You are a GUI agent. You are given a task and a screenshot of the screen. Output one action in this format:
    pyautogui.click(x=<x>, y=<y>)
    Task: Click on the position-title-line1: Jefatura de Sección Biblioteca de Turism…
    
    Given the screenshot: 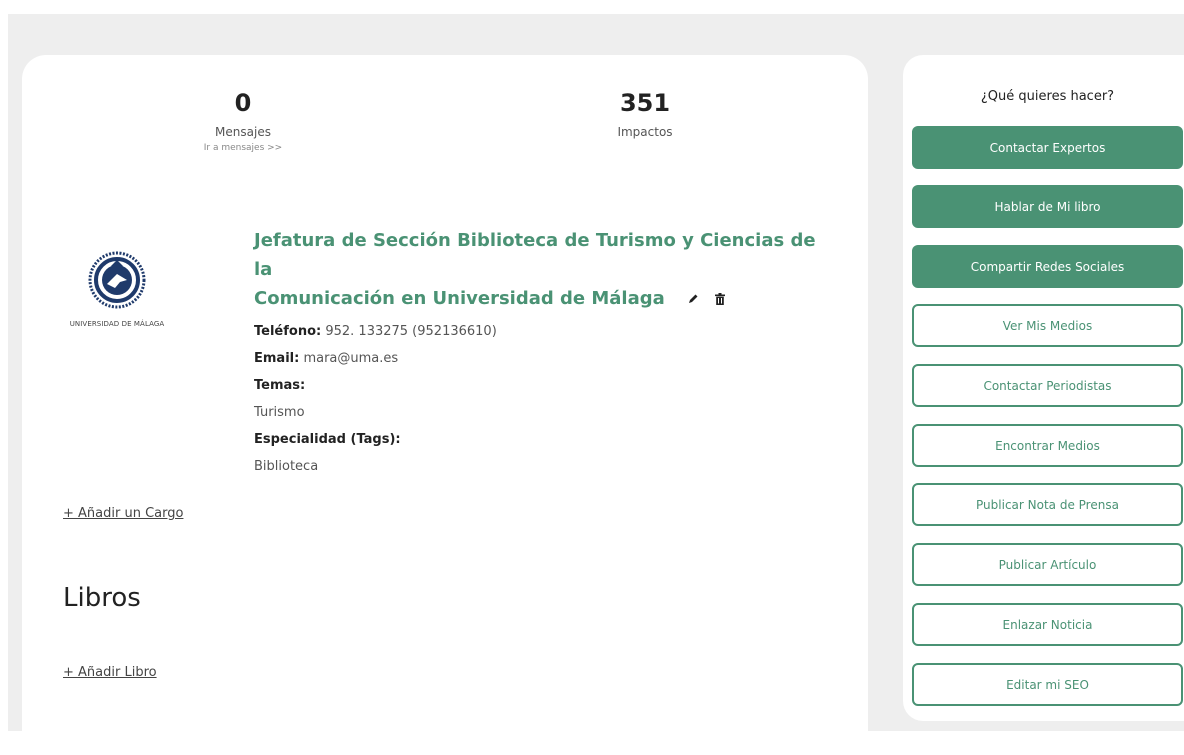 What is the action you would take?
    pyautogui.click(x=535, y=255)
    